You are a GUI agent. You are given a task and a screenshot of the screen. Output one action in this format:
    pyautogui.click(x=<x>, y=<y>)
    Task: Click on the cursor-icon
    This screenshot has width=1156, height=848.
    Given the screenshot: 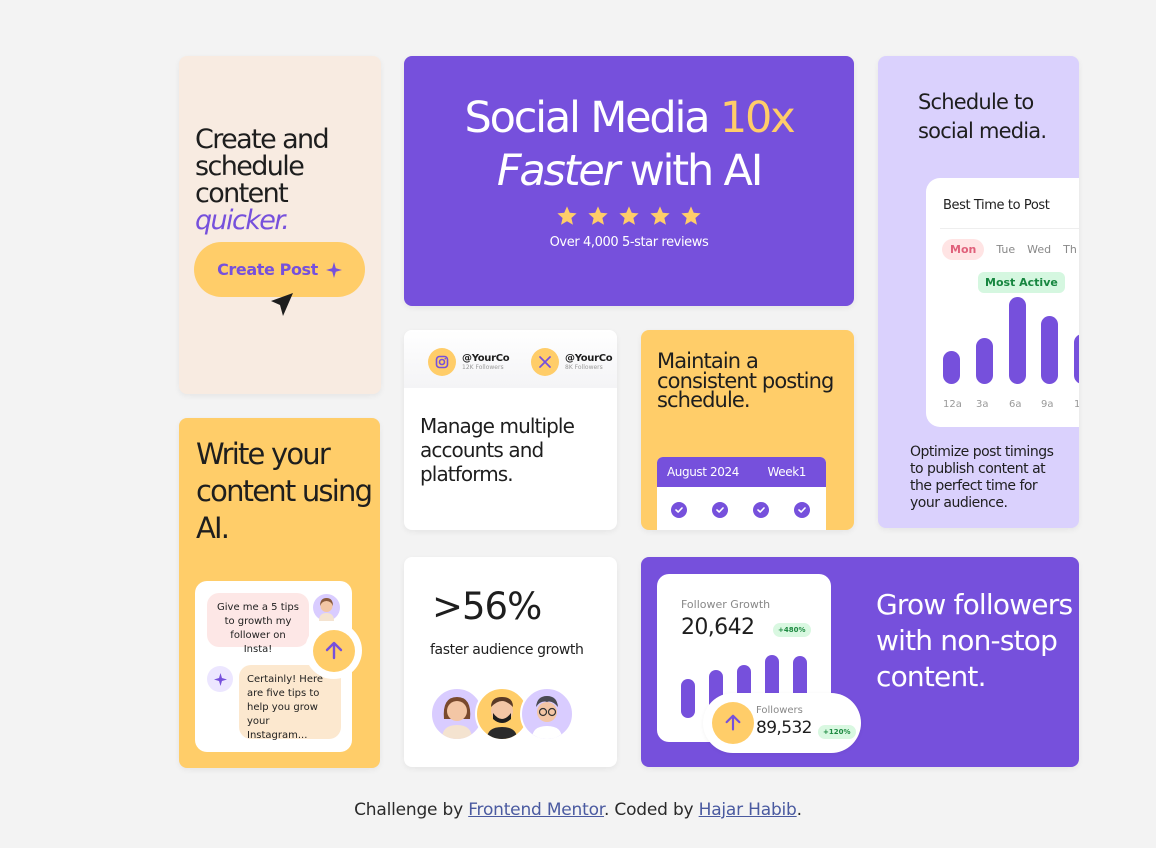 What is the action you would take?
    pyautogui.click(x=282, y=304)
    